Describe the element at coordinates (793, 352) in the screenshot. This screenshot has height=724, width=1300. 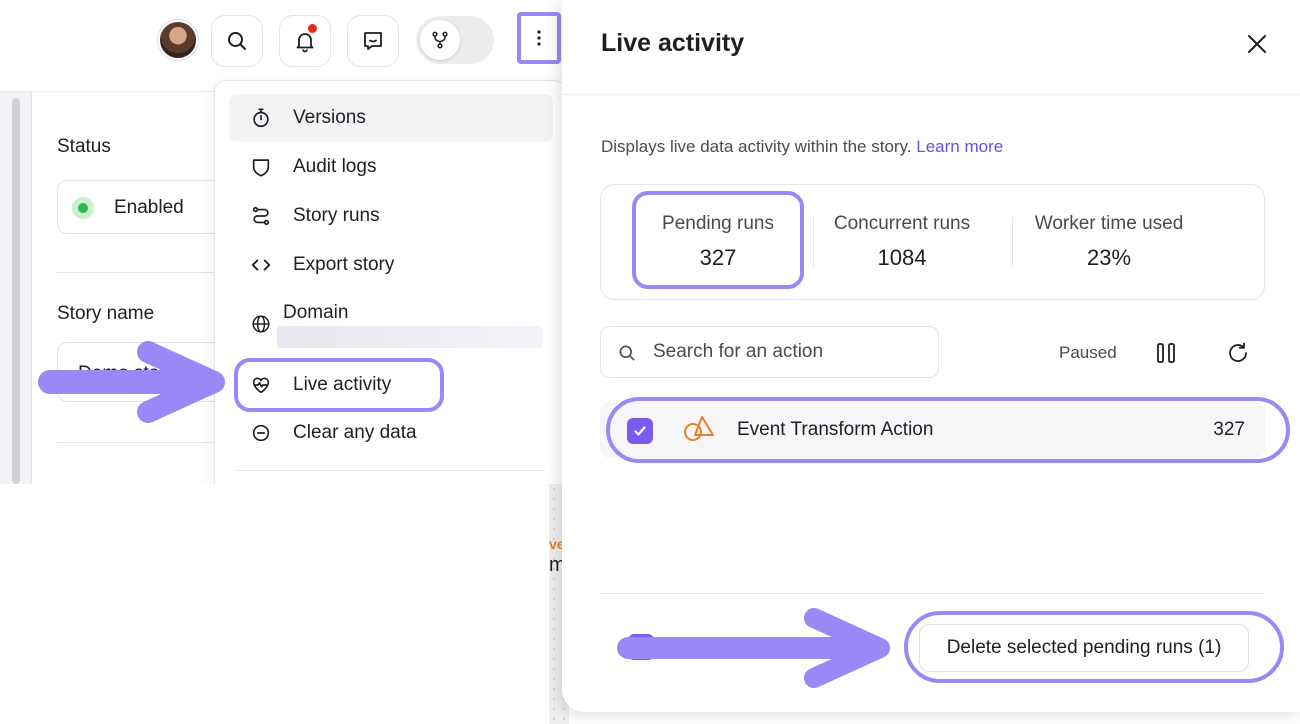
I see `search-input` at that location.